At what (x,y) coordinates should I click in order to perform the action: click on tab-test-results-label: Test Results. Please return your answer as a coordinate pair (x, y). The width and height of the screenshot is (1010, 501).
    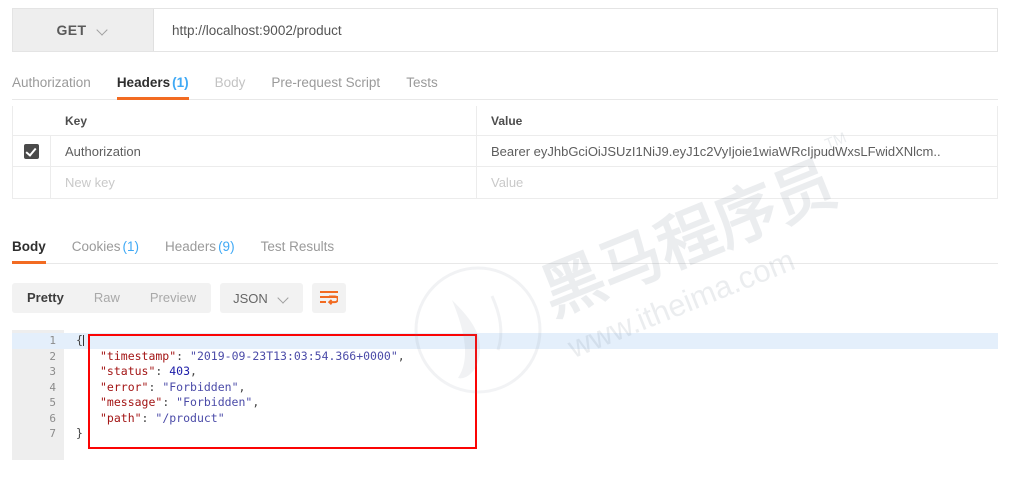
    Looking at the image, I should click on (297, 246).